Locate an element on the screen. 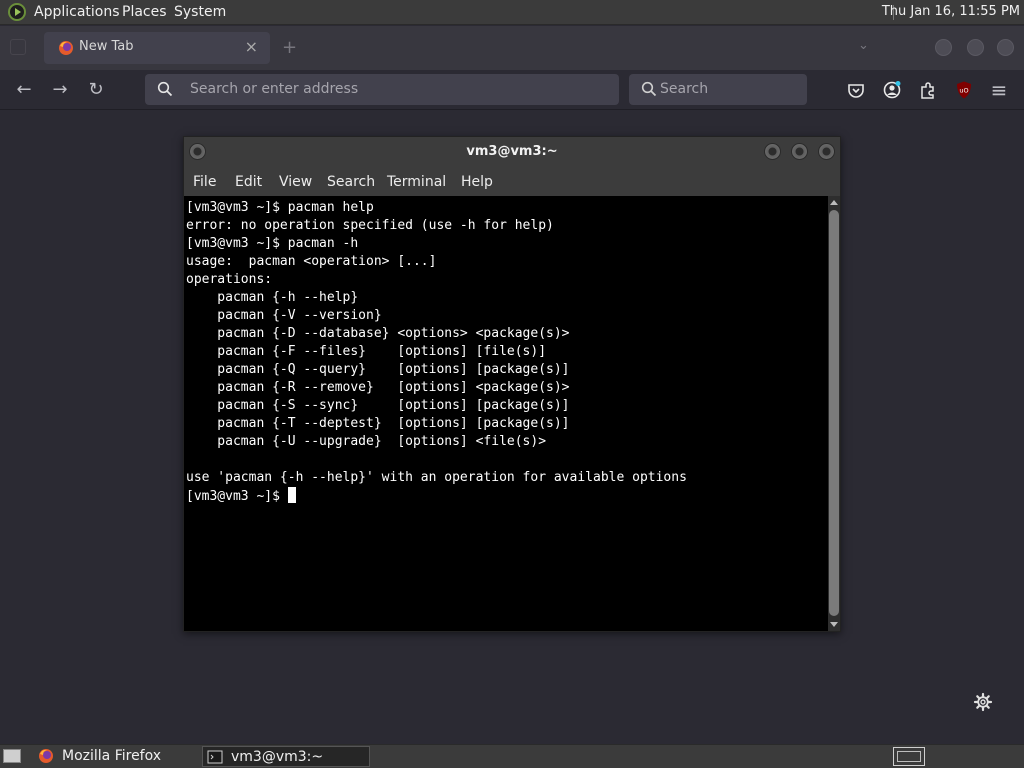 Image resolution: width=1024 pixels, height=768 pixels. menu-terminal: Terminal is located at coordinates (416, 182).